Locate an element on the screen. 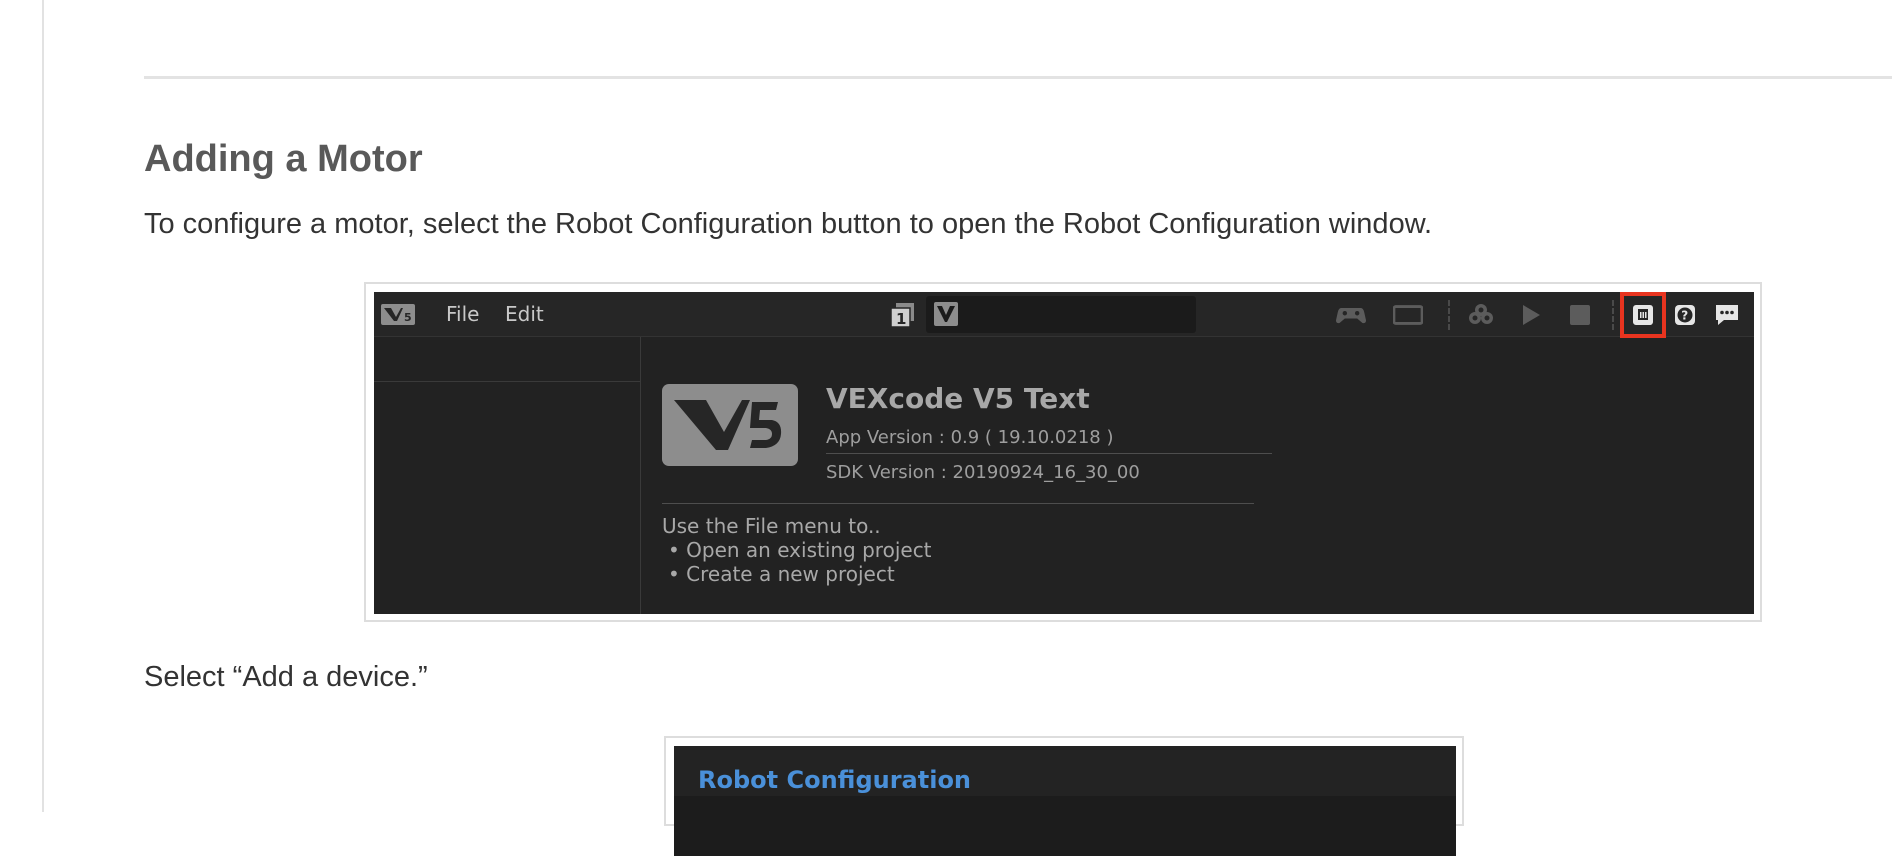  robot-configuration-screenshot-figure: Robot Configuration is located at coordinates (1064, 796).